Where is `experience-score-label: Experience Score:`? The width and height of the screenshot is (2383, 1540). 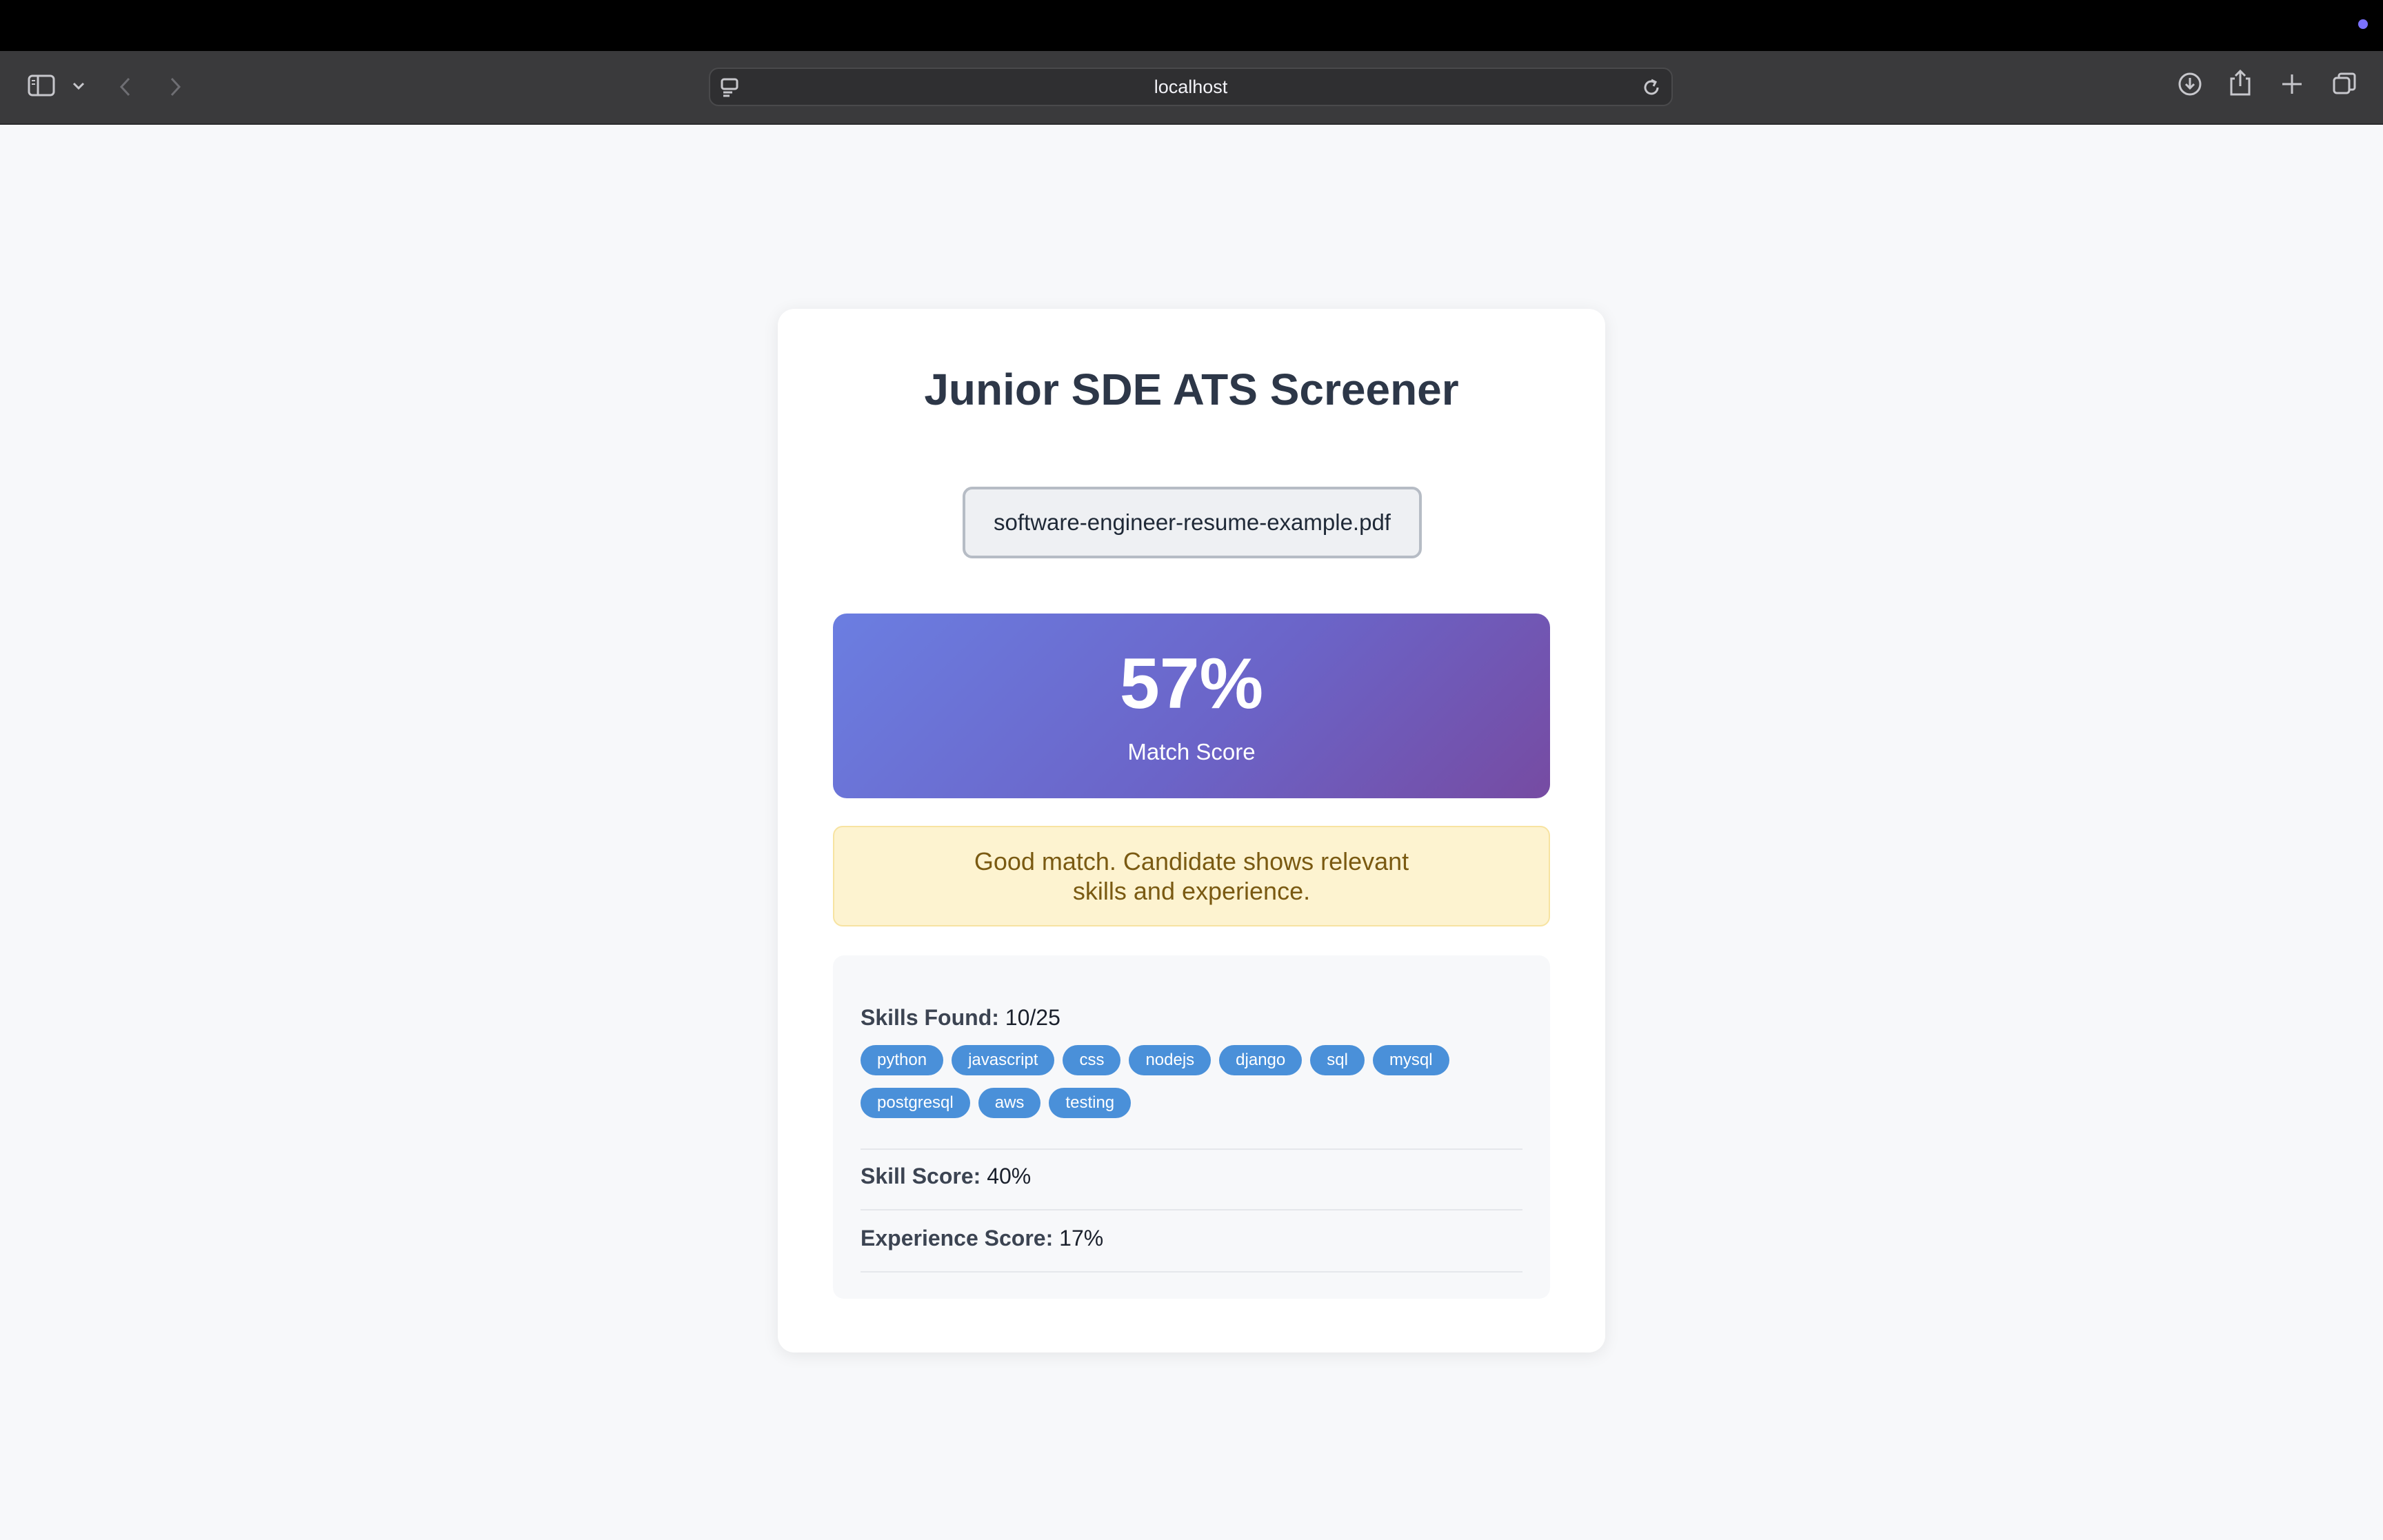 experience-score-label: Experience Score: is located at coordinates (957, 1238).